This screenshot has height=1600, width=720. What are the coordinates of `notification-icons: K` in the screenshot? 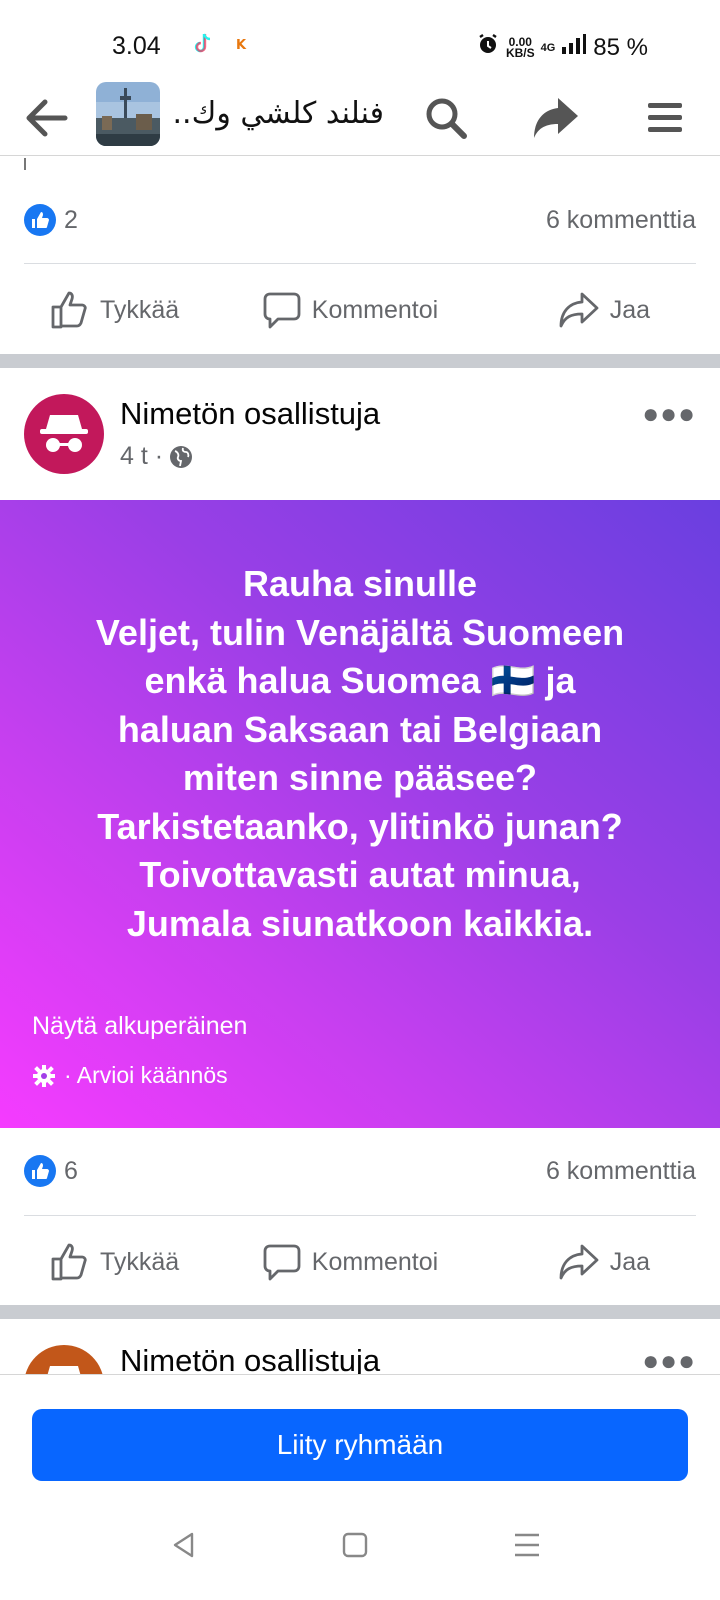 It's located at (222, 46).